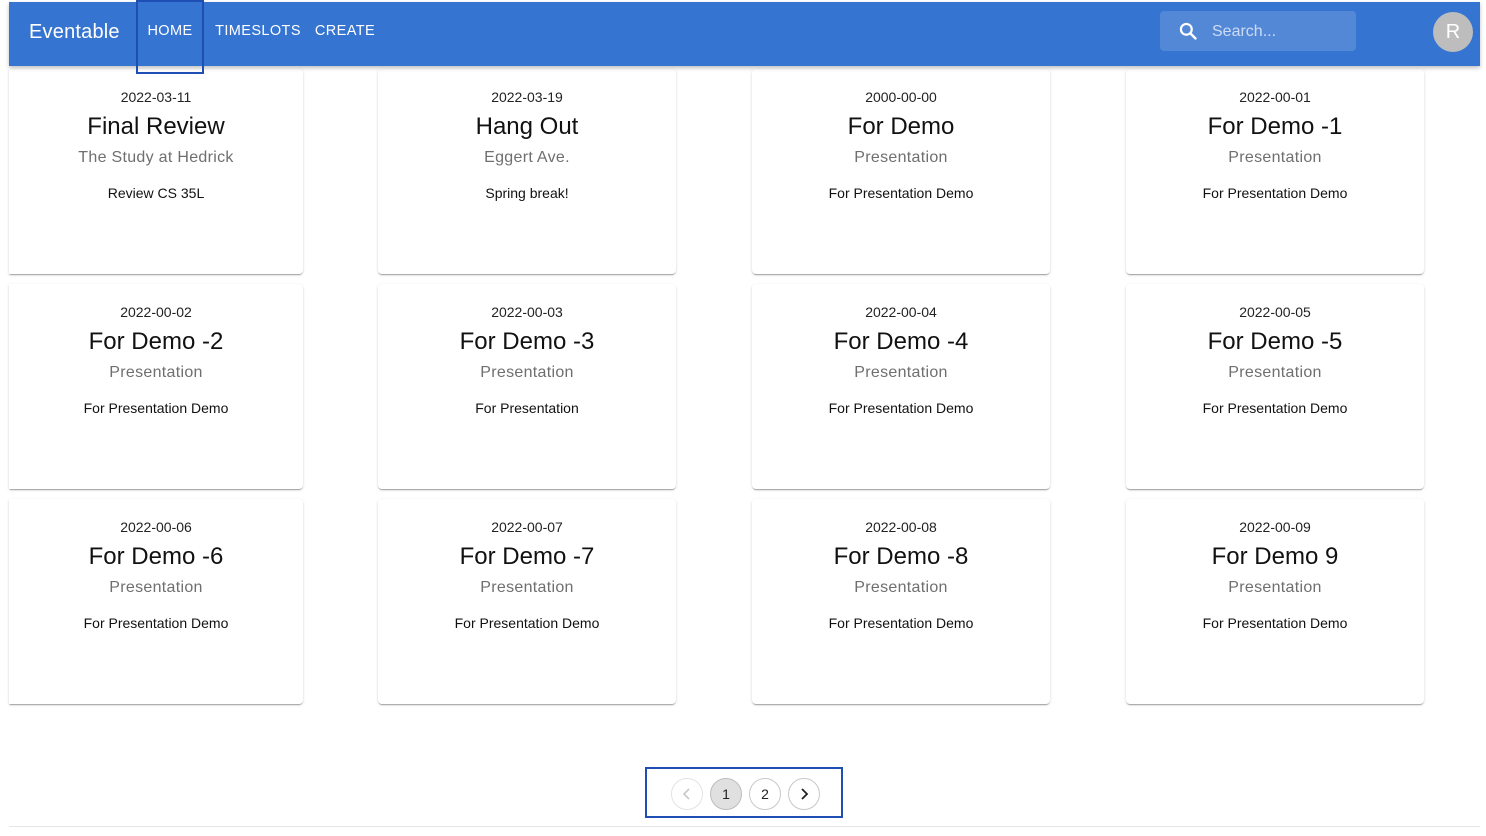 Image resolution: width=1486 pixels, height=836 pixels. I want to click on event-date: 2022-00-08, so click(901, 527).